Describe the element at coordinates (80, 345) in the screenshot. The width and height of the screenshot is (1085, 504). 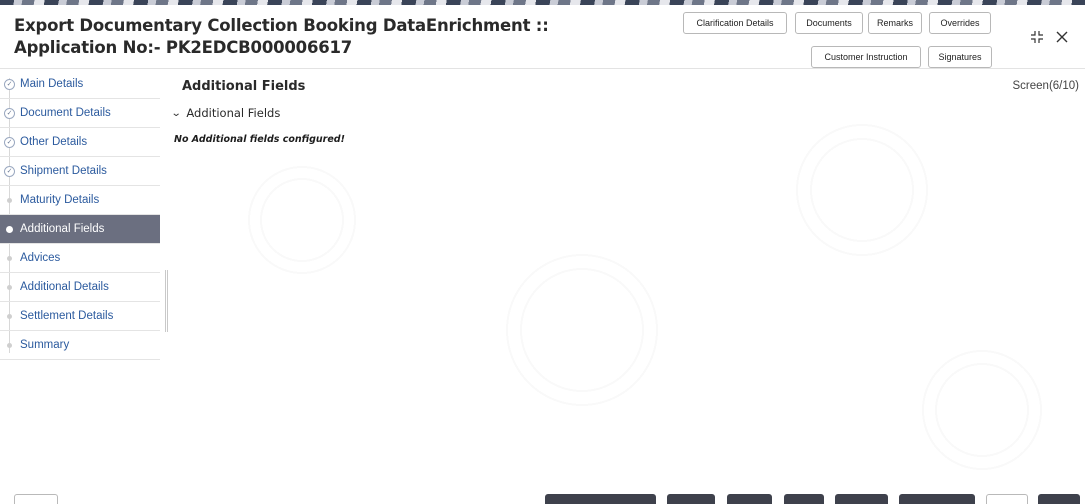
I see `sidebar-item-summary: Summary` at that location.